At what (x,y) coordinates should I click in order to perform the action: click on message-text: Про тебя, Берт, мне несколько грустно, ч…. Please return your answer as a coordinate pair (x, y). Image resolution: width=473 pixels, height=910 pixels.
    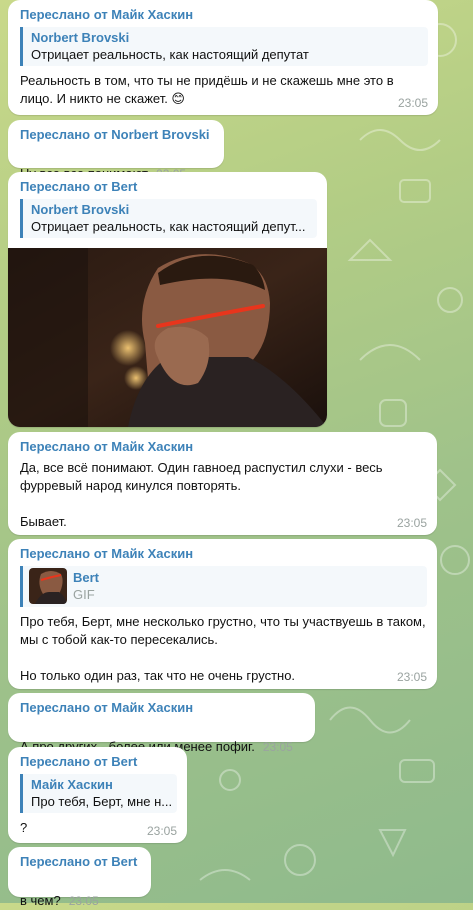
    Looking at the image, I should click on (223, 648).